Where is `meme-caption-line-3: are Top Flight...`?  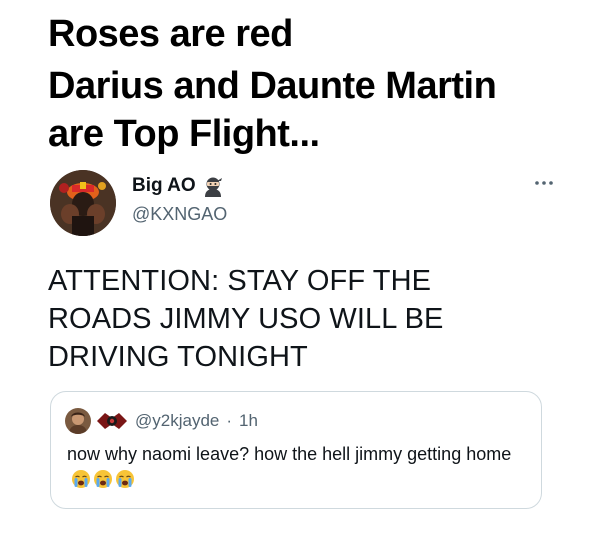
meme-caption-line-3: are Top Flight... is located at coordinates (184, 134).